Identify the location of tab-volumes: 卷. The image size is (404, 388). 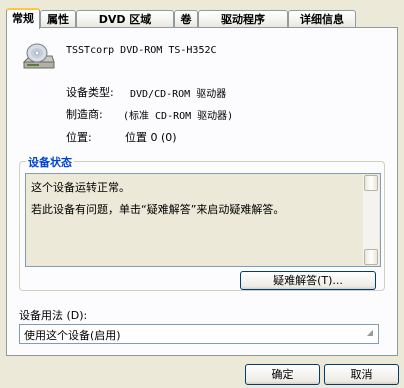
(186, 18).